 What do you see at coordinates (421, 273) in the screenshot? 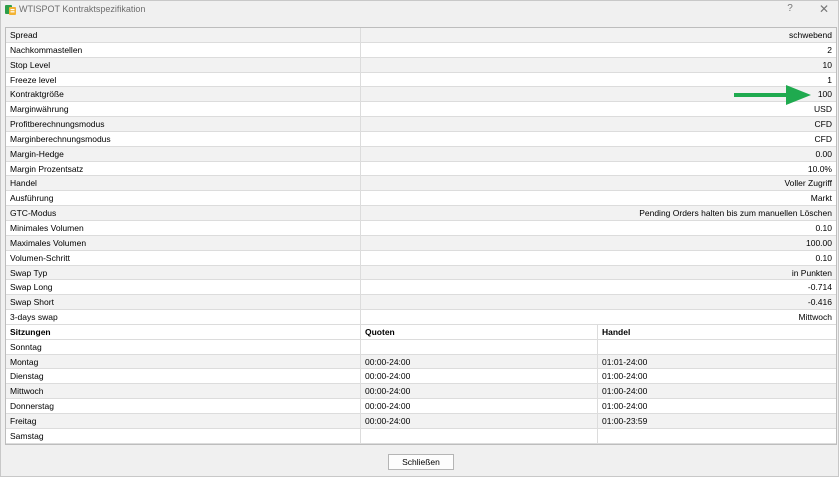
I see `spec-row: Swap Typ in Punkten` at bounding box center [421, 273].